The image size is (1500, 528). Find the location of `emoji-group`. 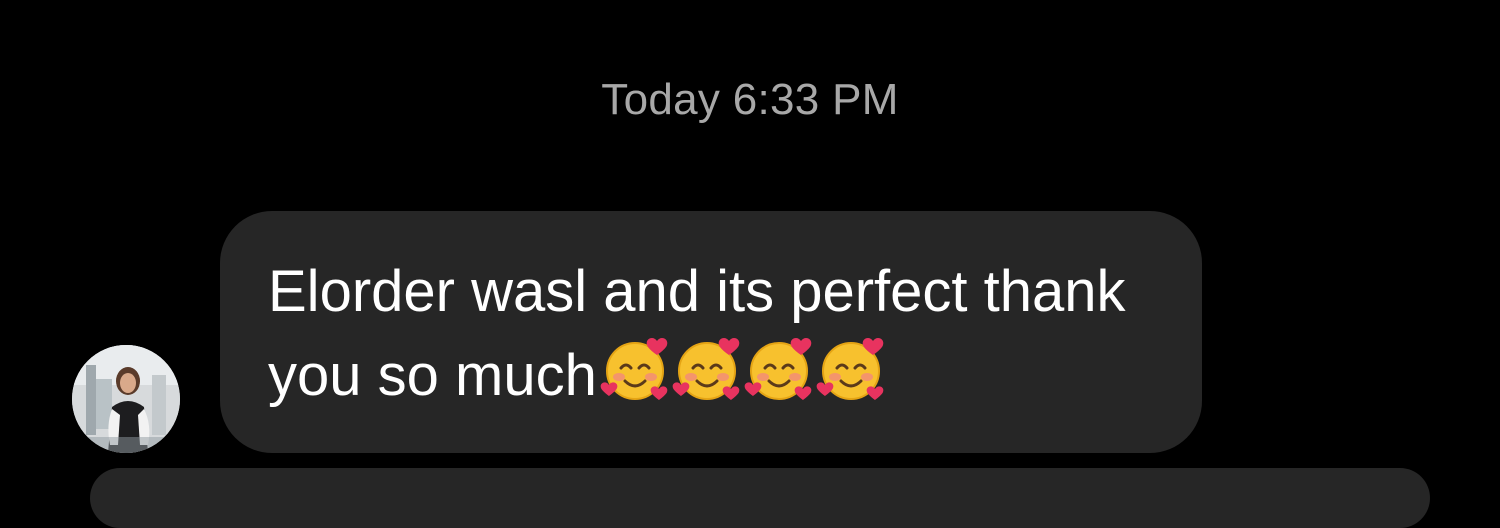

emoji-group is located at coordinates (741, 379).